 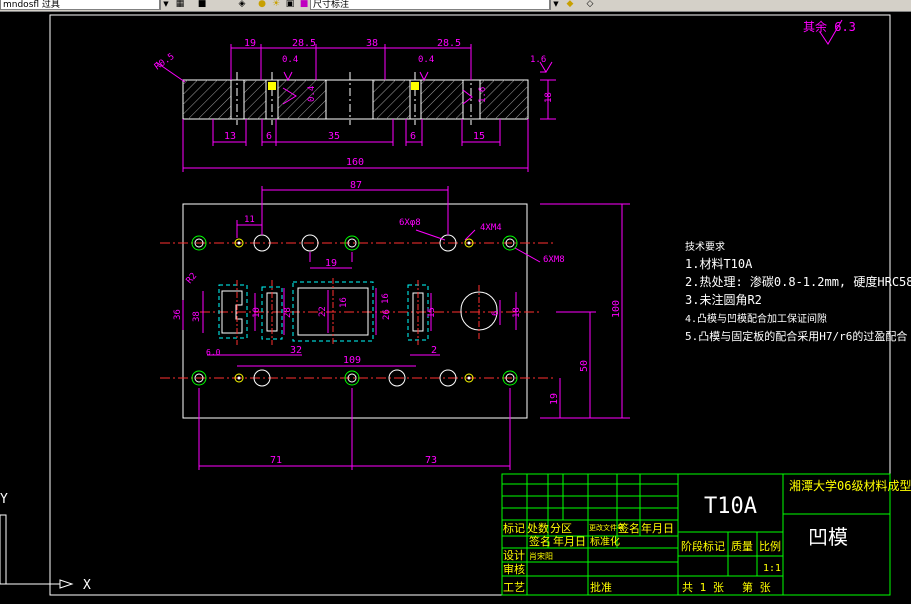 I want to click on plate-outline, so click(x=355, y=311).